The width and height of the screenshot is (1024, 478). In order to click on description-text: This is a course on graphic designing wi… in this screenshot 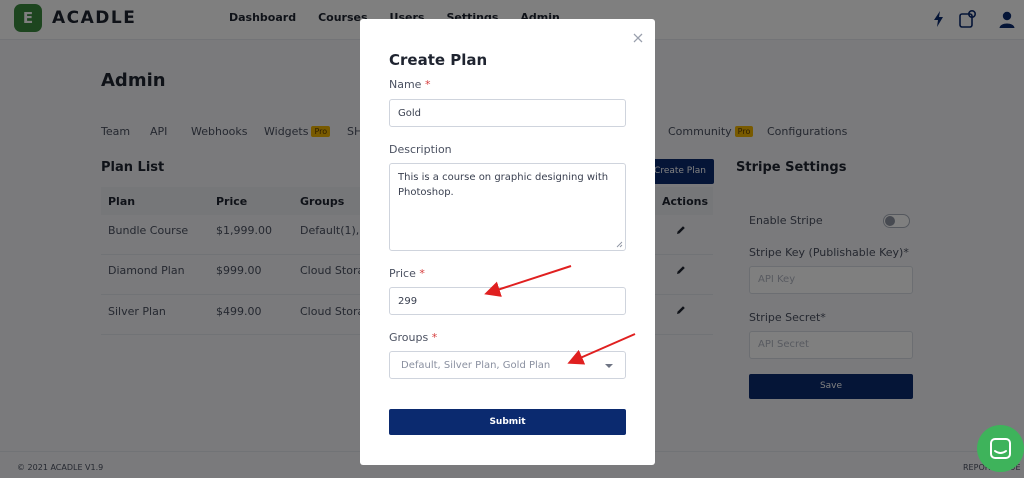, I will do `click(503, 185)`.